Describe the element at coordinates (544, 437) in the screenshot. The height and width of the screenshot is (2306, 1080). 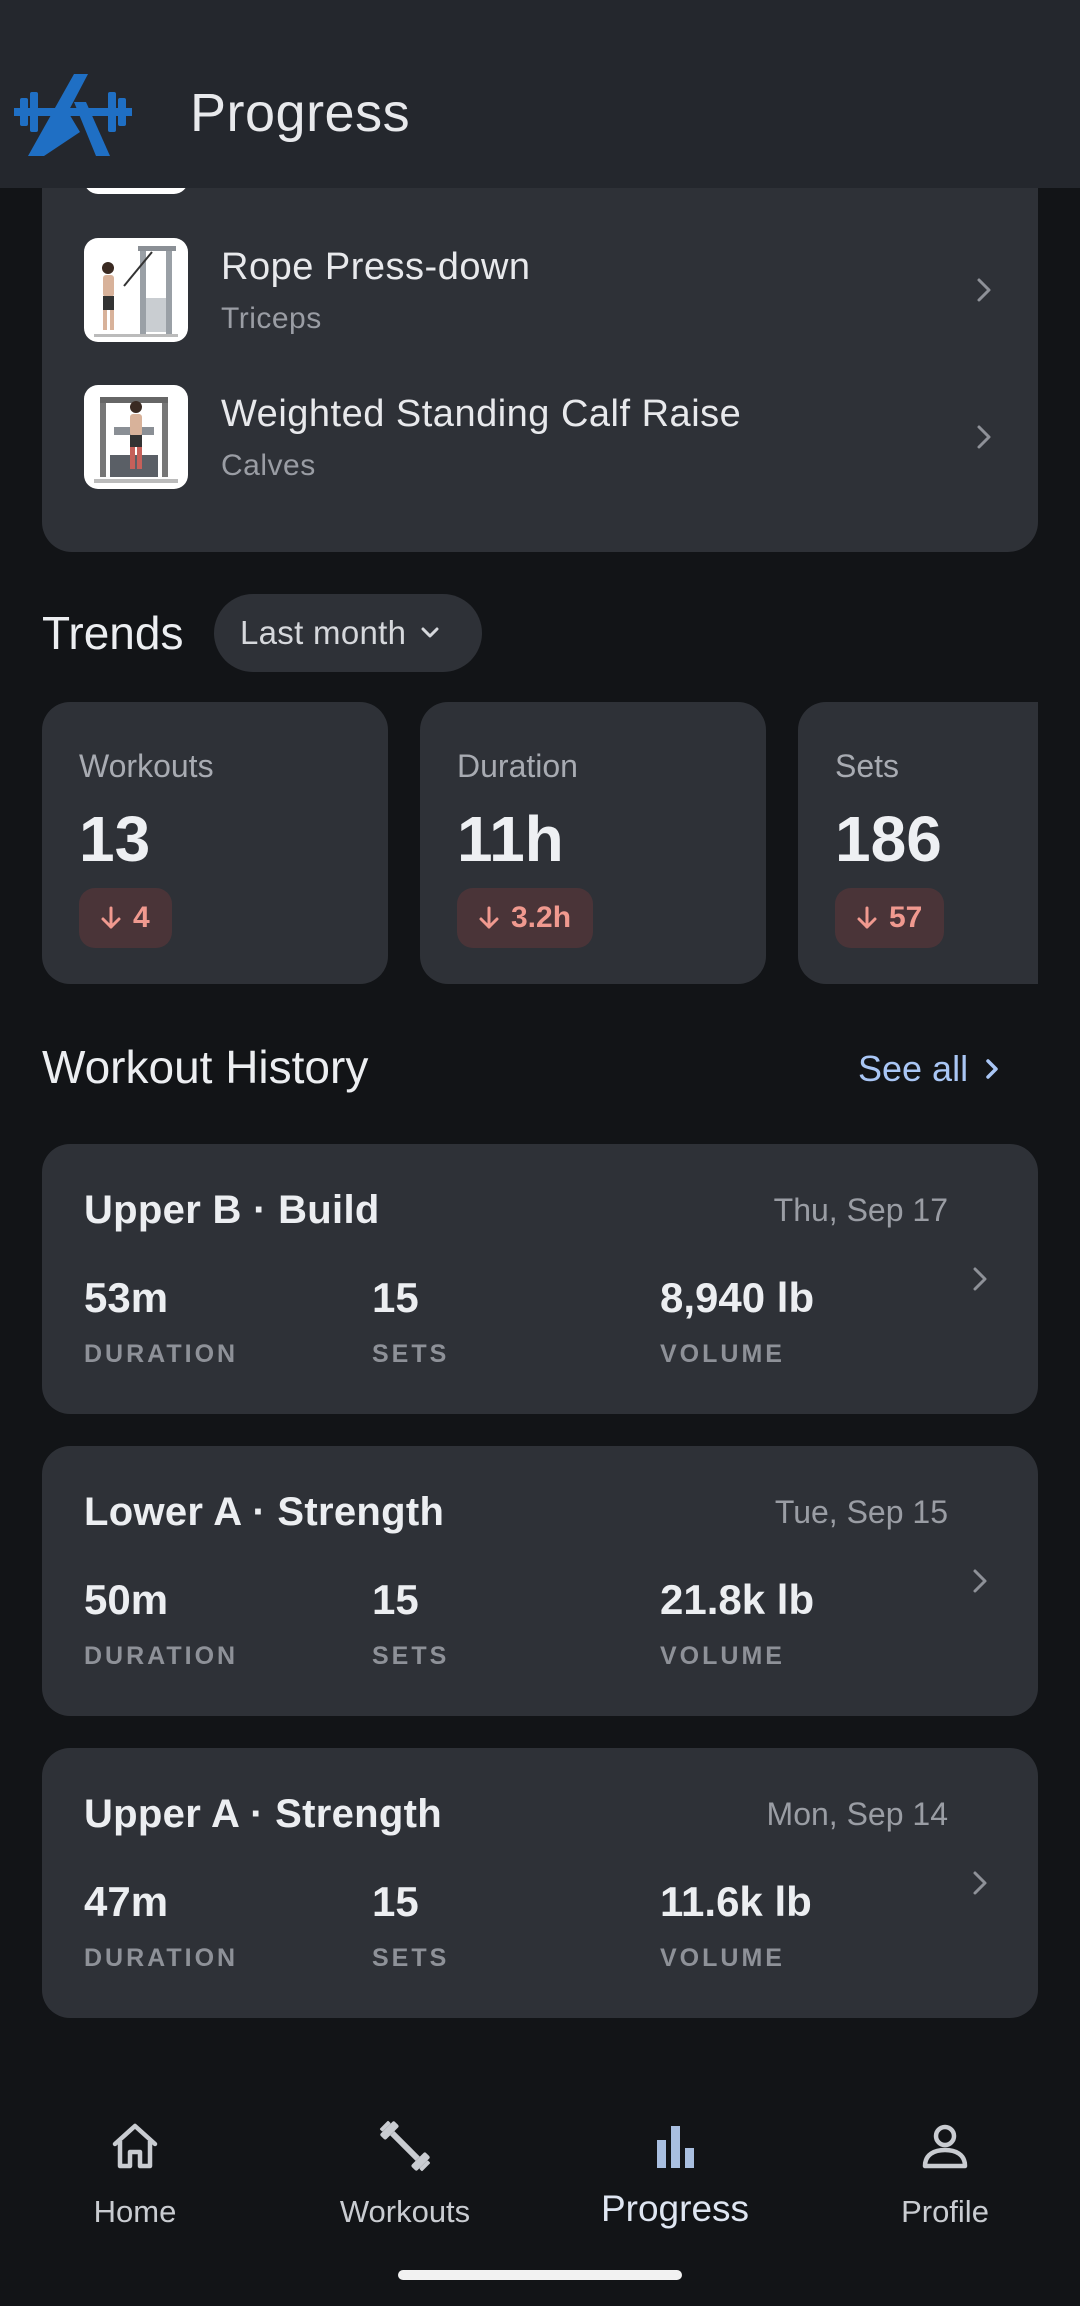
I see `exercise-row: Weighted Standing Calf Raise Calves` at that location.